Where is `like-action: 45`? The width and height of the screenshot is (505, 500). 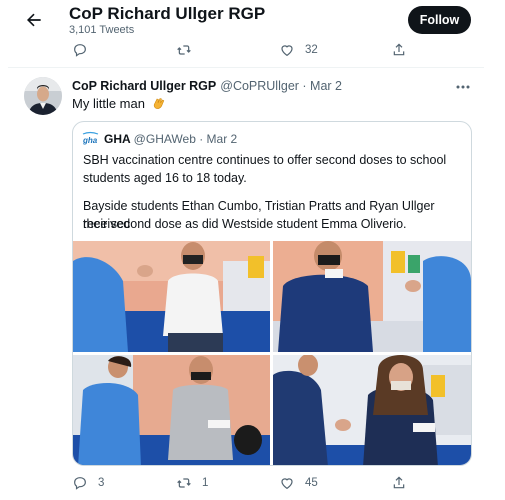
like-action: 45 is located at coordinates (298, 483).